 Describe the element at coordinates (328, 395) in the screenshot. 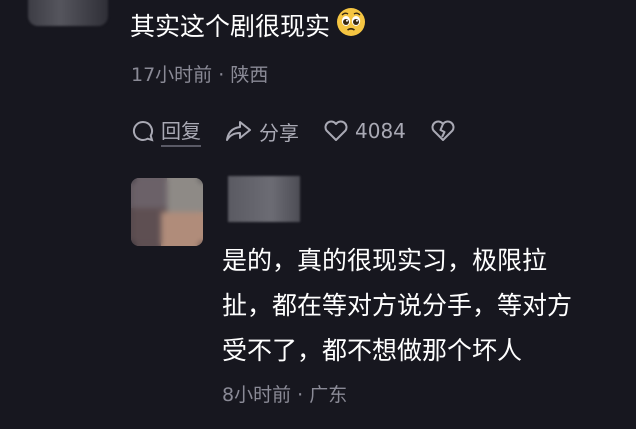

I see `reply-location: 广东` at that location.